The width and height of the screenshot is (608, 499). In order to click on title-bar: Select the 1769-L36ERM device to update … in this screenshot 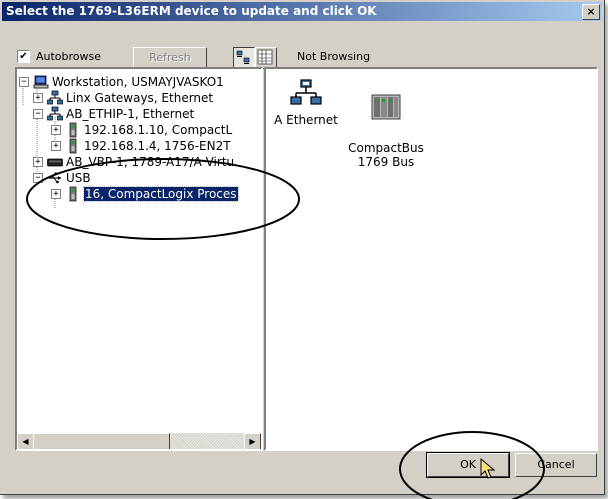, I will do `click(302, 11)`.